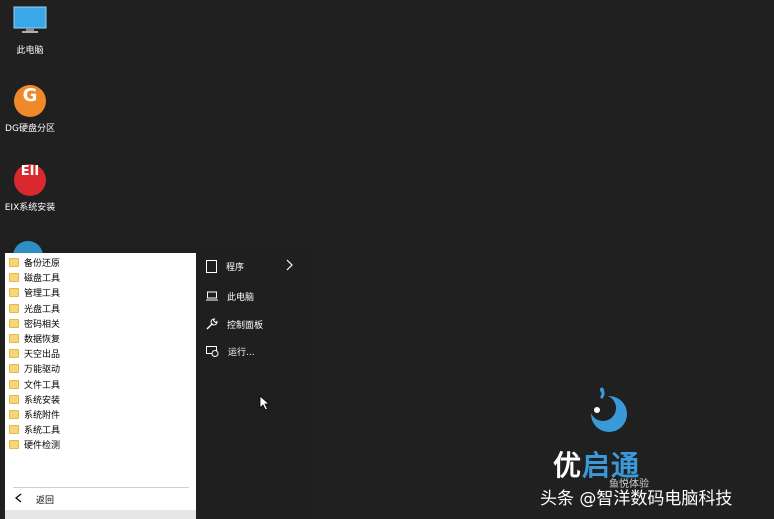 The image size is (774, 519). What do you see at coordinates (100, 368) in the screenshot?
I see `menu-item-folder: 万能驱动` at bounding box center [100, 368].